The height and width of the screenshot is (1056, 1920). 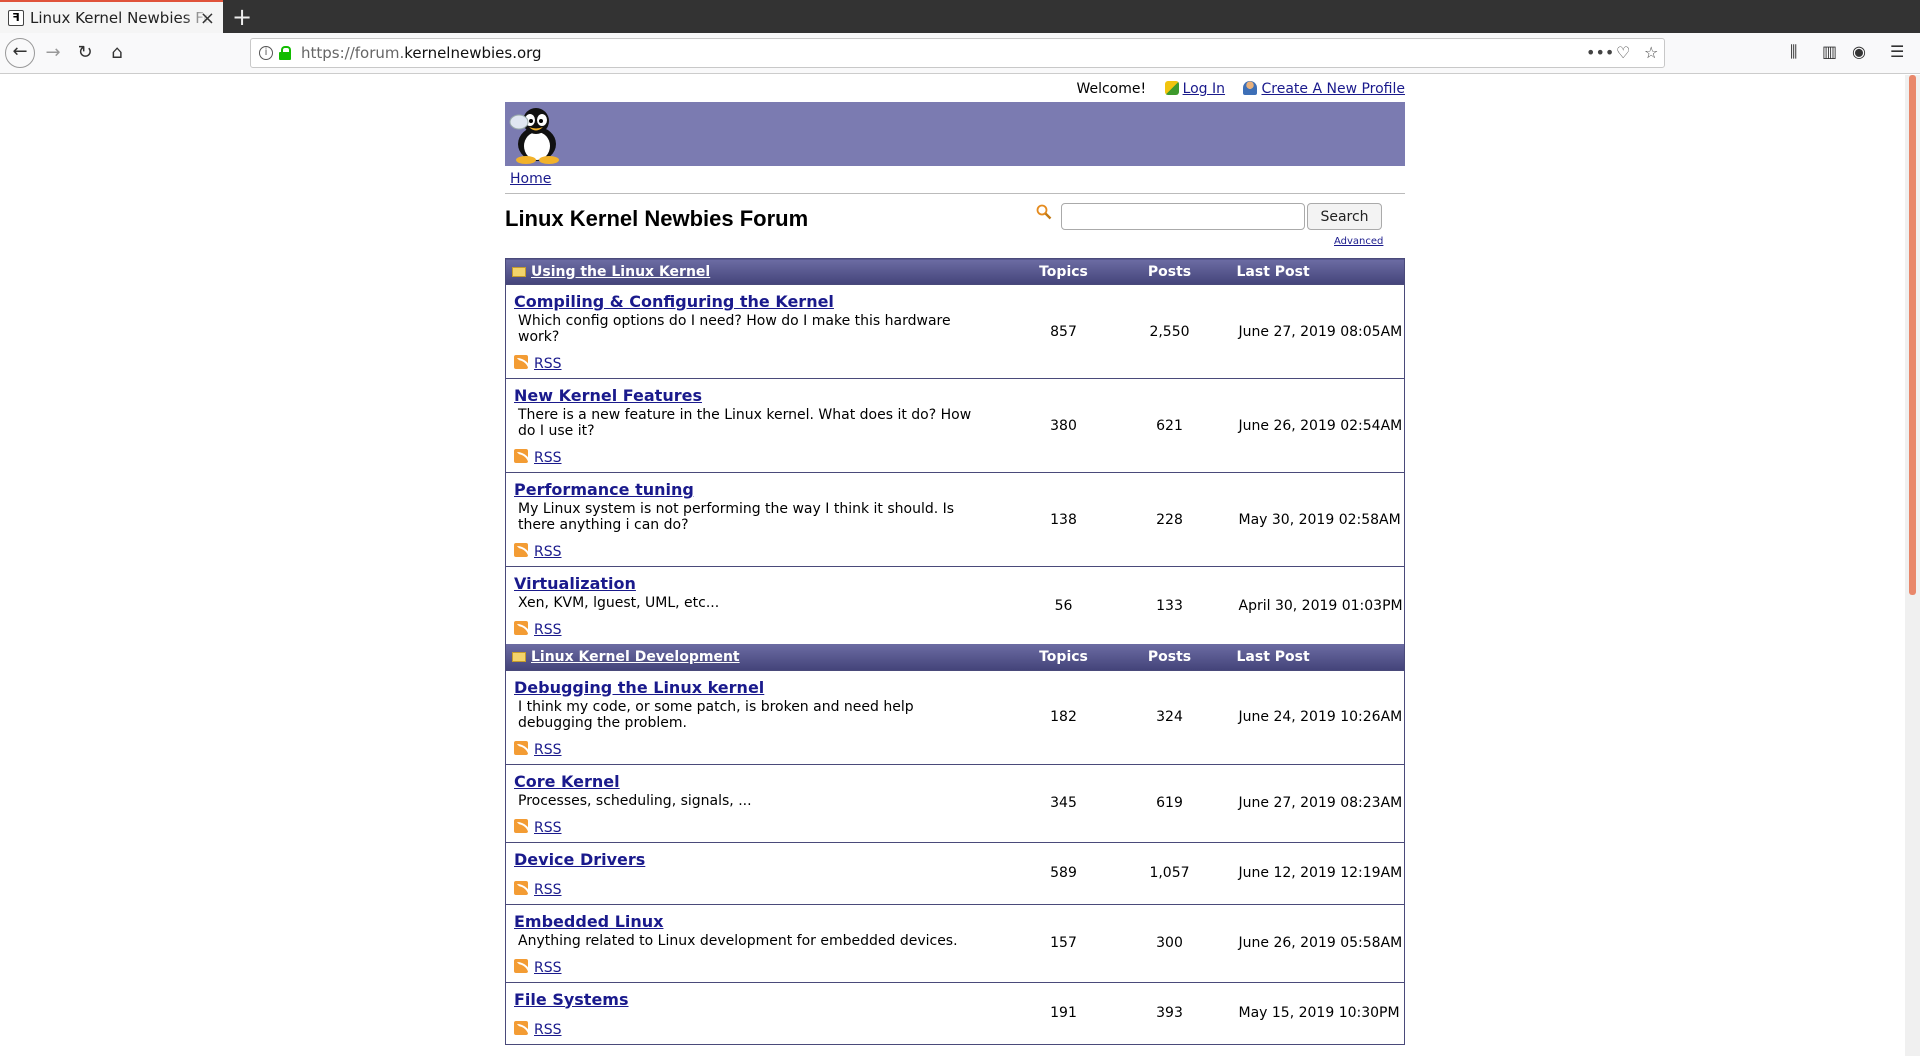 I want to click on forum-name-link: Compiling & Configuring the Kernel, so click(x=674, y=301).